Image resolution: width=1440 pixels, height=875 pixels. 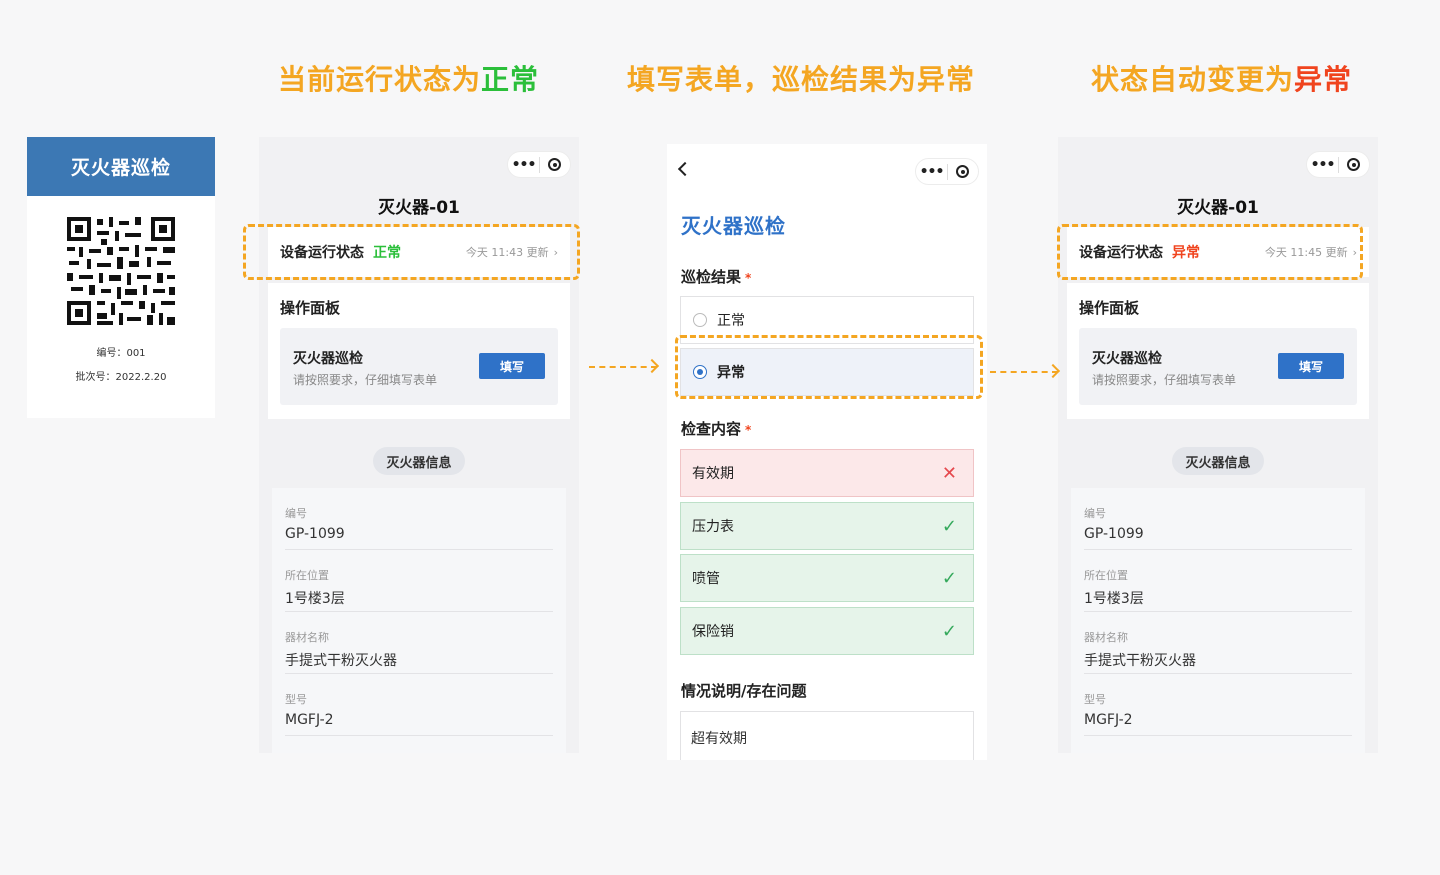 What do you see at coordinates (731, 321) in the screenshot?
I see `option-label: 正常` at bounding box center [731, 321].